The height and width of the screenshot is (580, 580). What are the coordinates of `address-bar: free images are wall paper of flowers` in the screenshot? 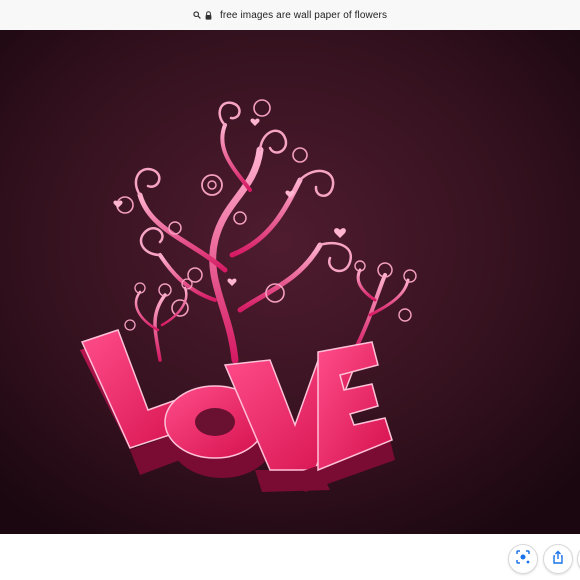 It's located at (290, 15).